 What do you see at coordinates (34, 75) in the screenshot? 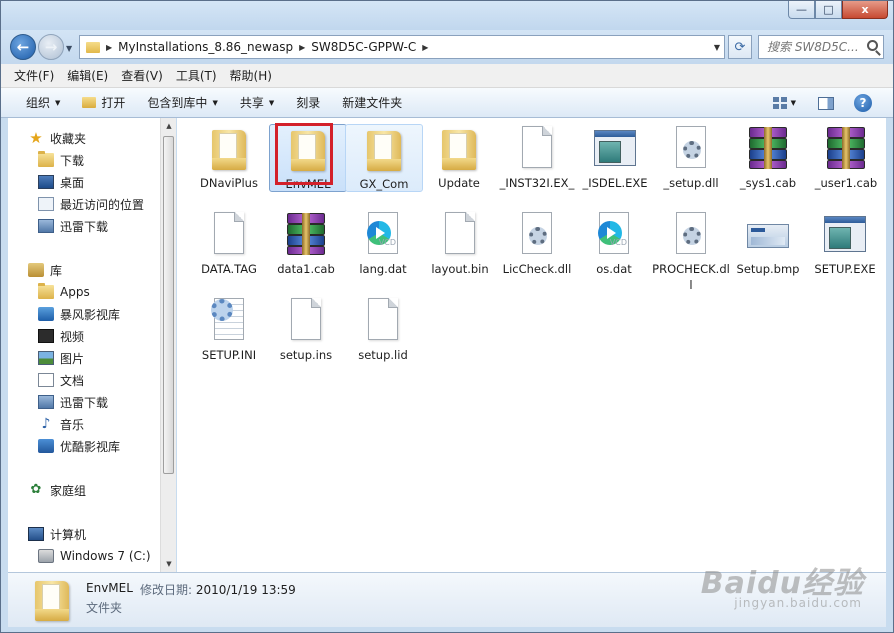
I see `menu-file: 文件(F)` at bounding box center [34, 75].